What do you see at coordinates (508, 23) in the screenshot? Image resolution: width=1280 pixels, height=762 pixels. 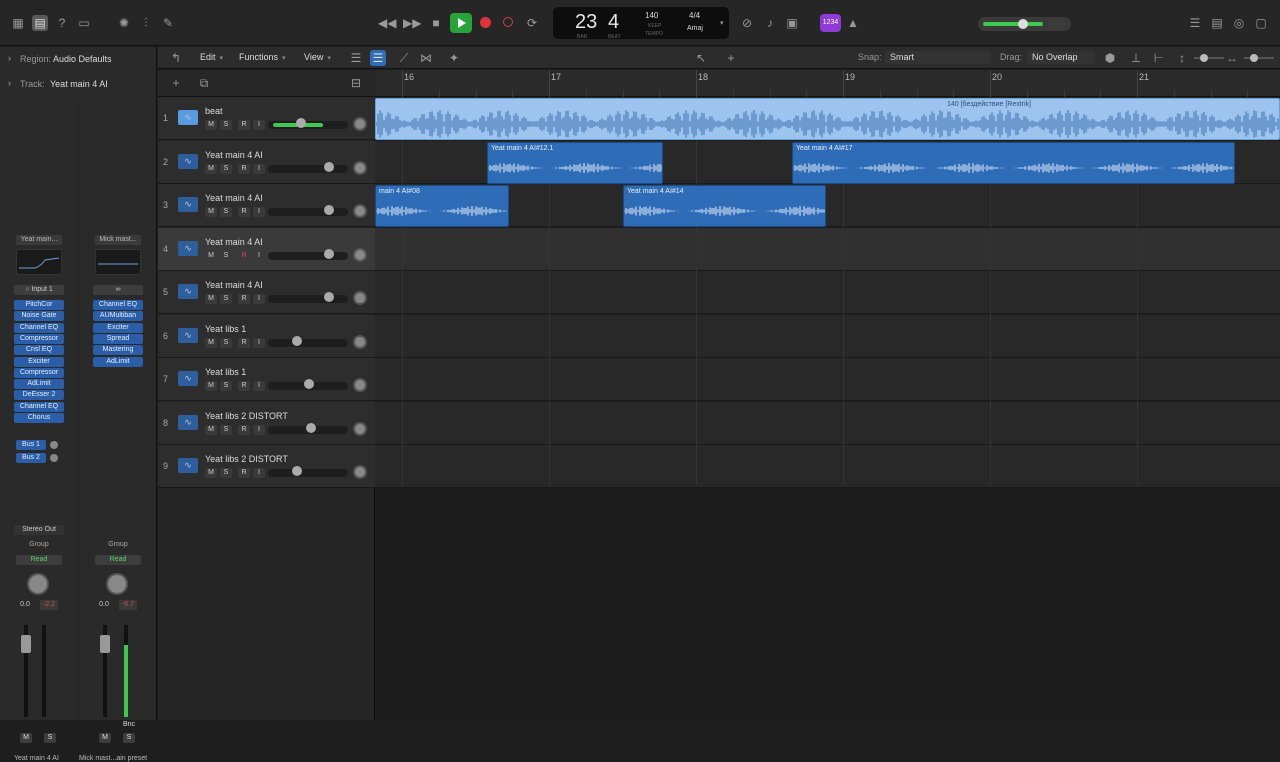 I see `replace-record-icon` at bounding box center [508, 23].